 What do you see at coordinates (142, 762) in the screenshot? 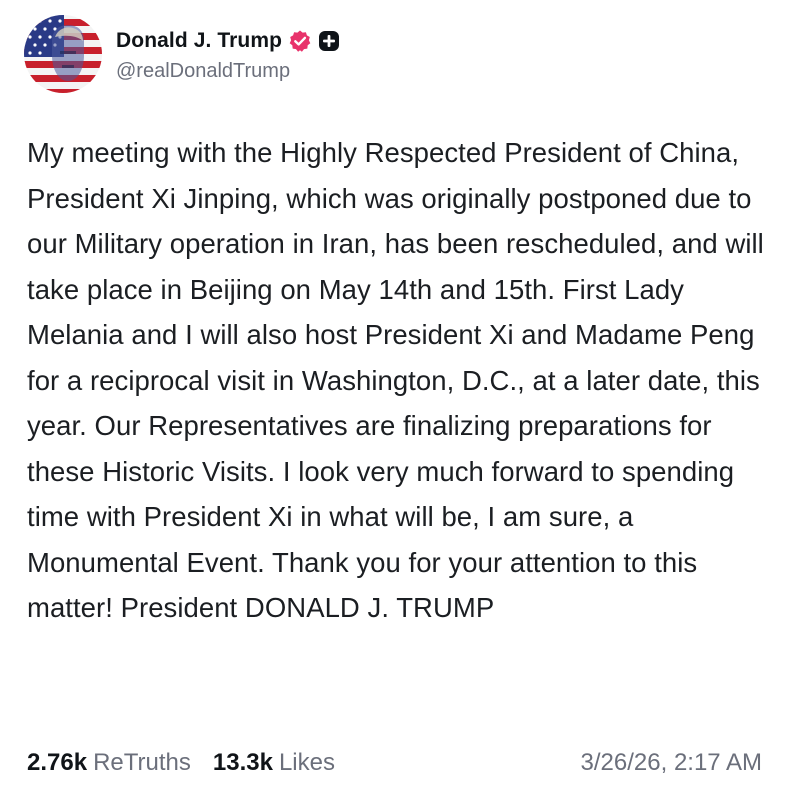
I see `retruths-label: ReTruths` at bounding box center [142, 762].